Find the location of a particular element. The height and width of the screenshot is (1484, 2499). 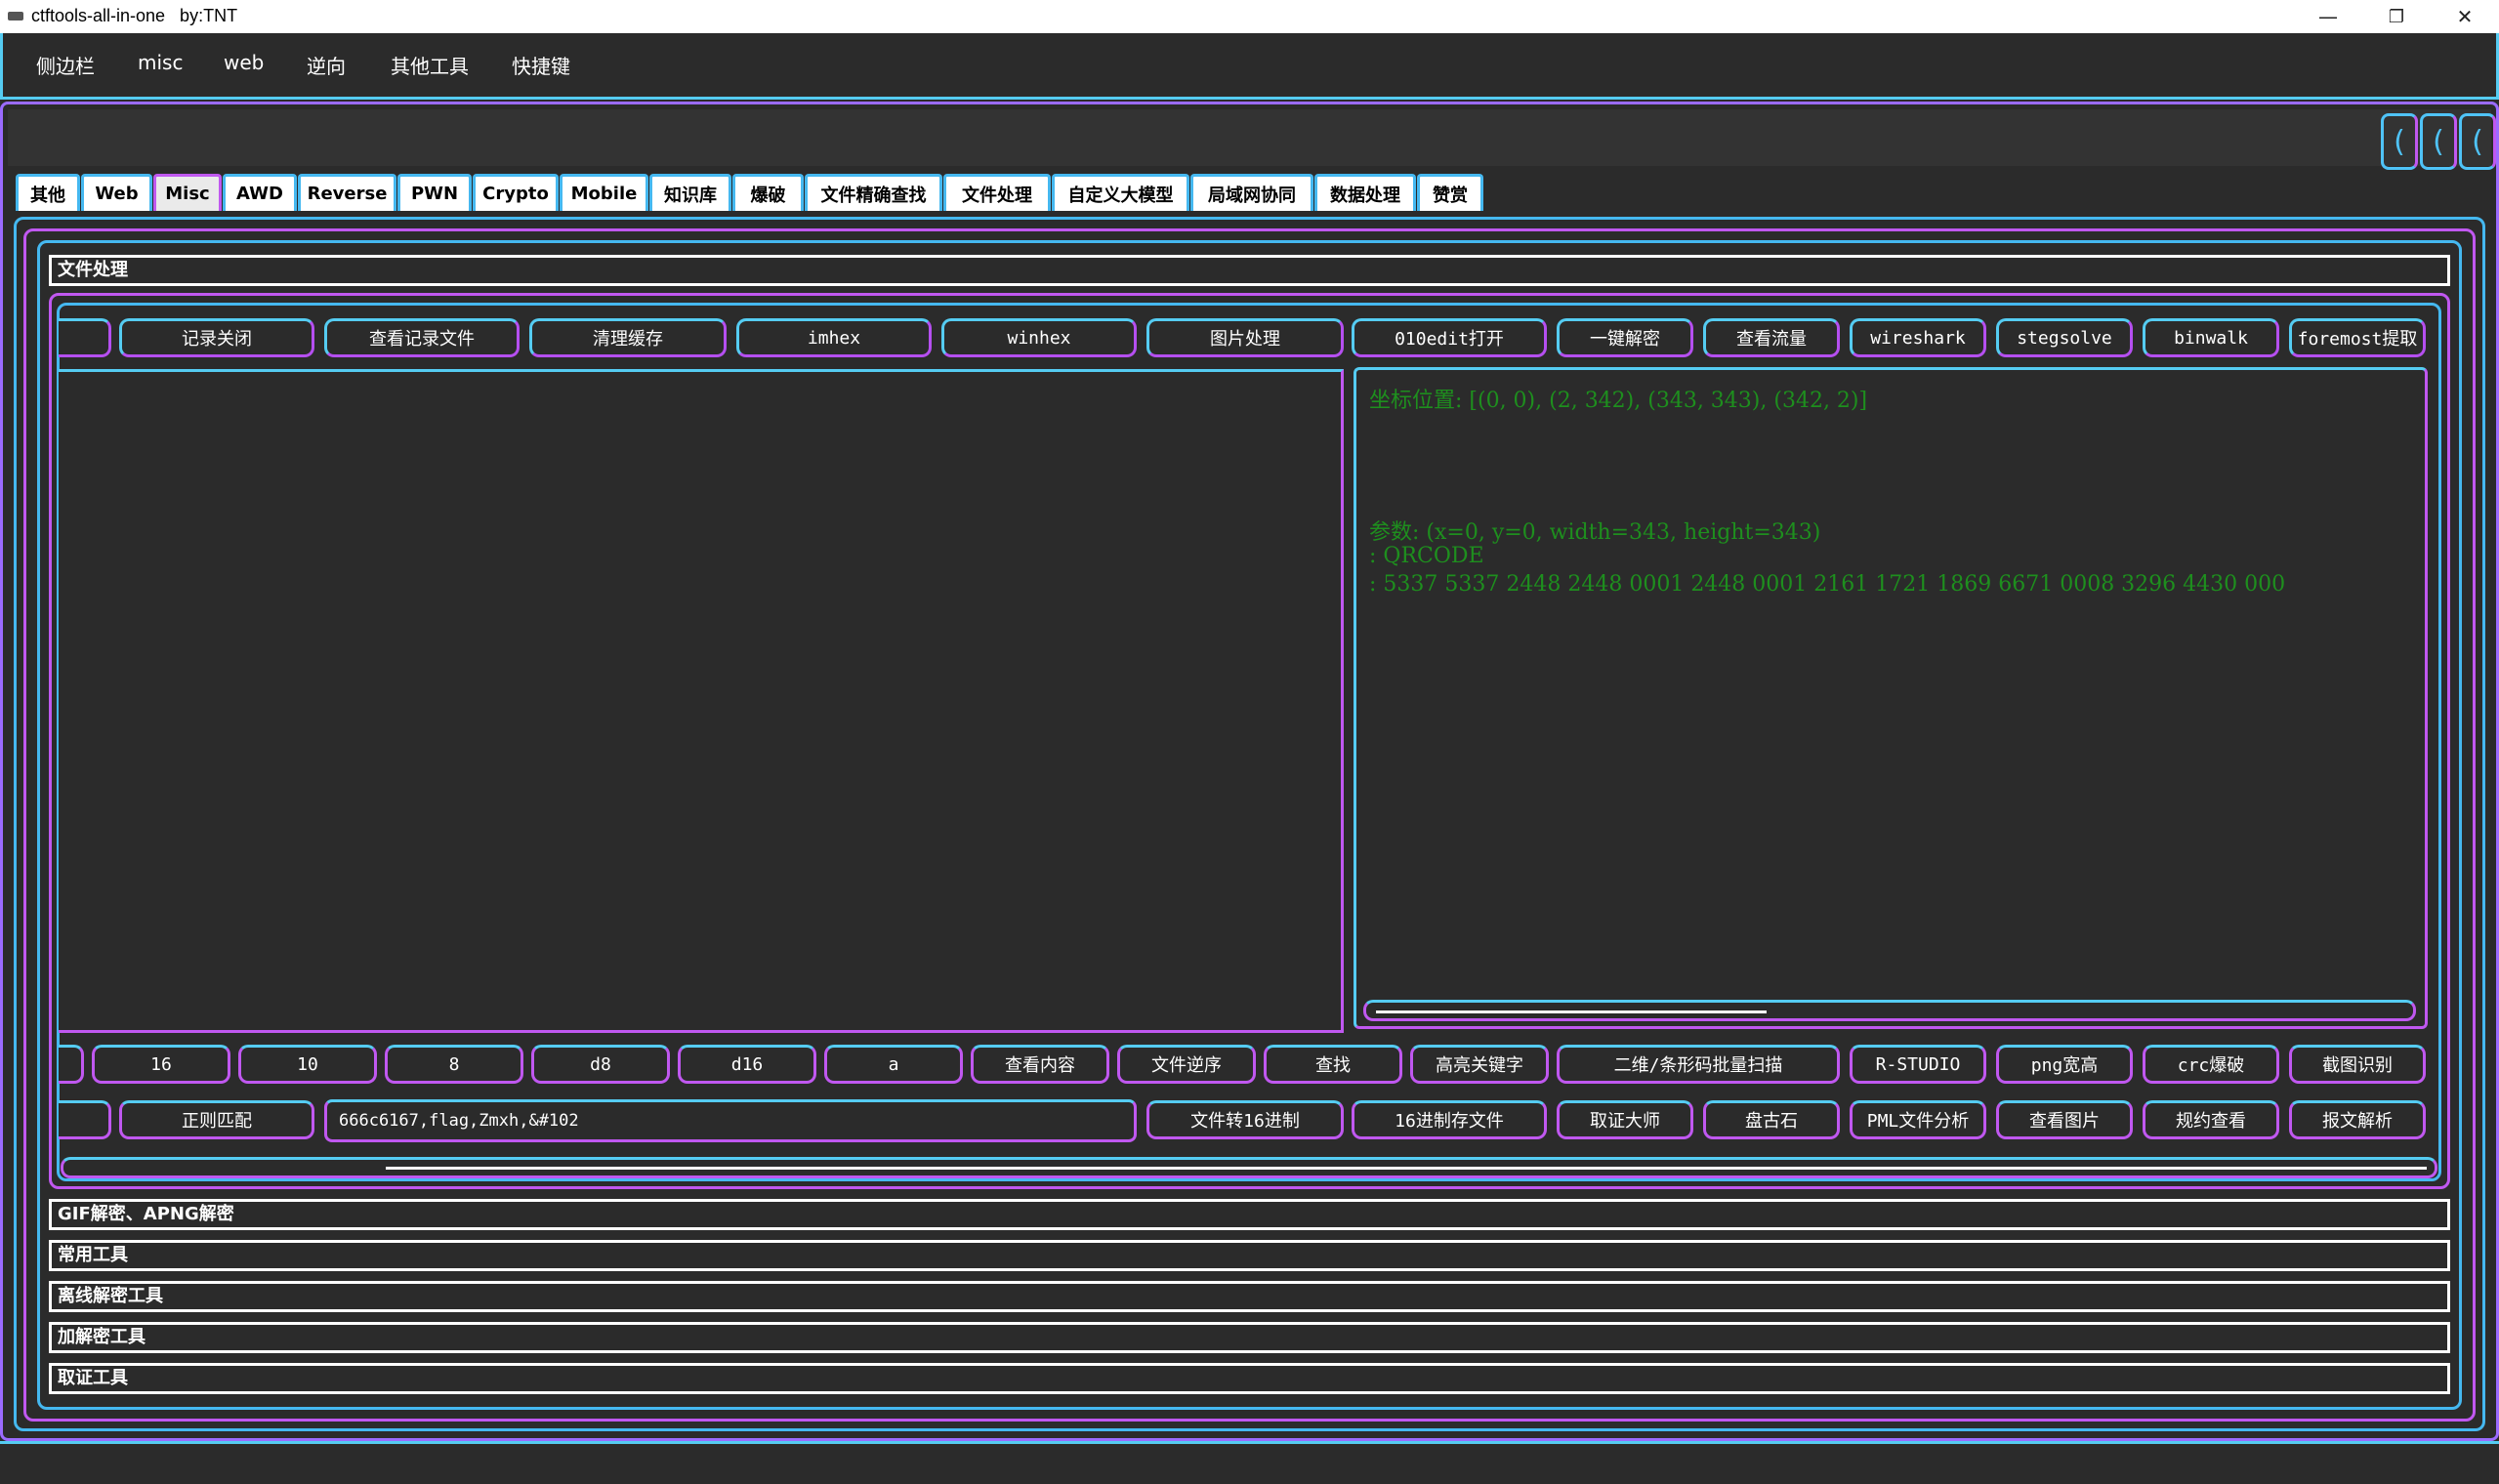

menu-reverse: 逆向 is located at coordinates (326, 65).